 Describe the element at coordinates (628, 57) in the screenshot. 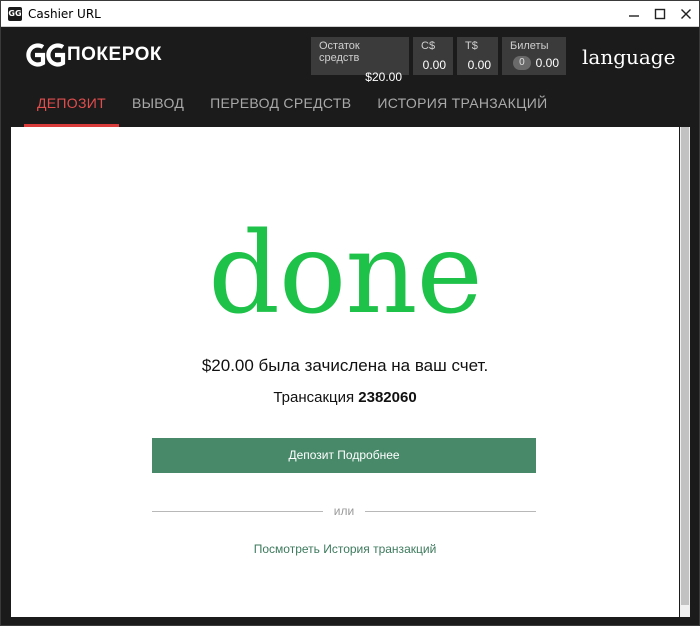

I see `language-selector: language` at that location.